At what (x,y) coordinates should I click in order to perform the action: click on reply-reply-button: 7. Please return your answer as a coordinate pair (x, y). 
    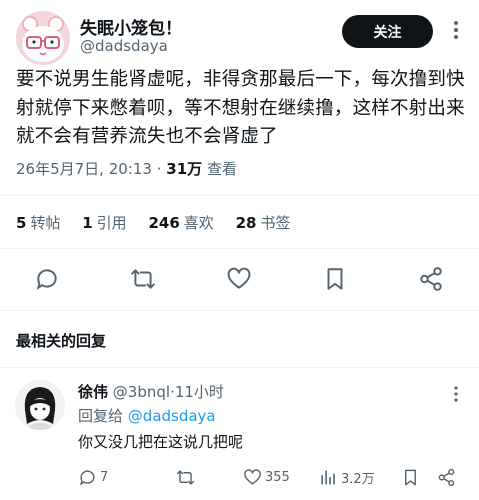
    Looking at the image, I should click on (93, 477).